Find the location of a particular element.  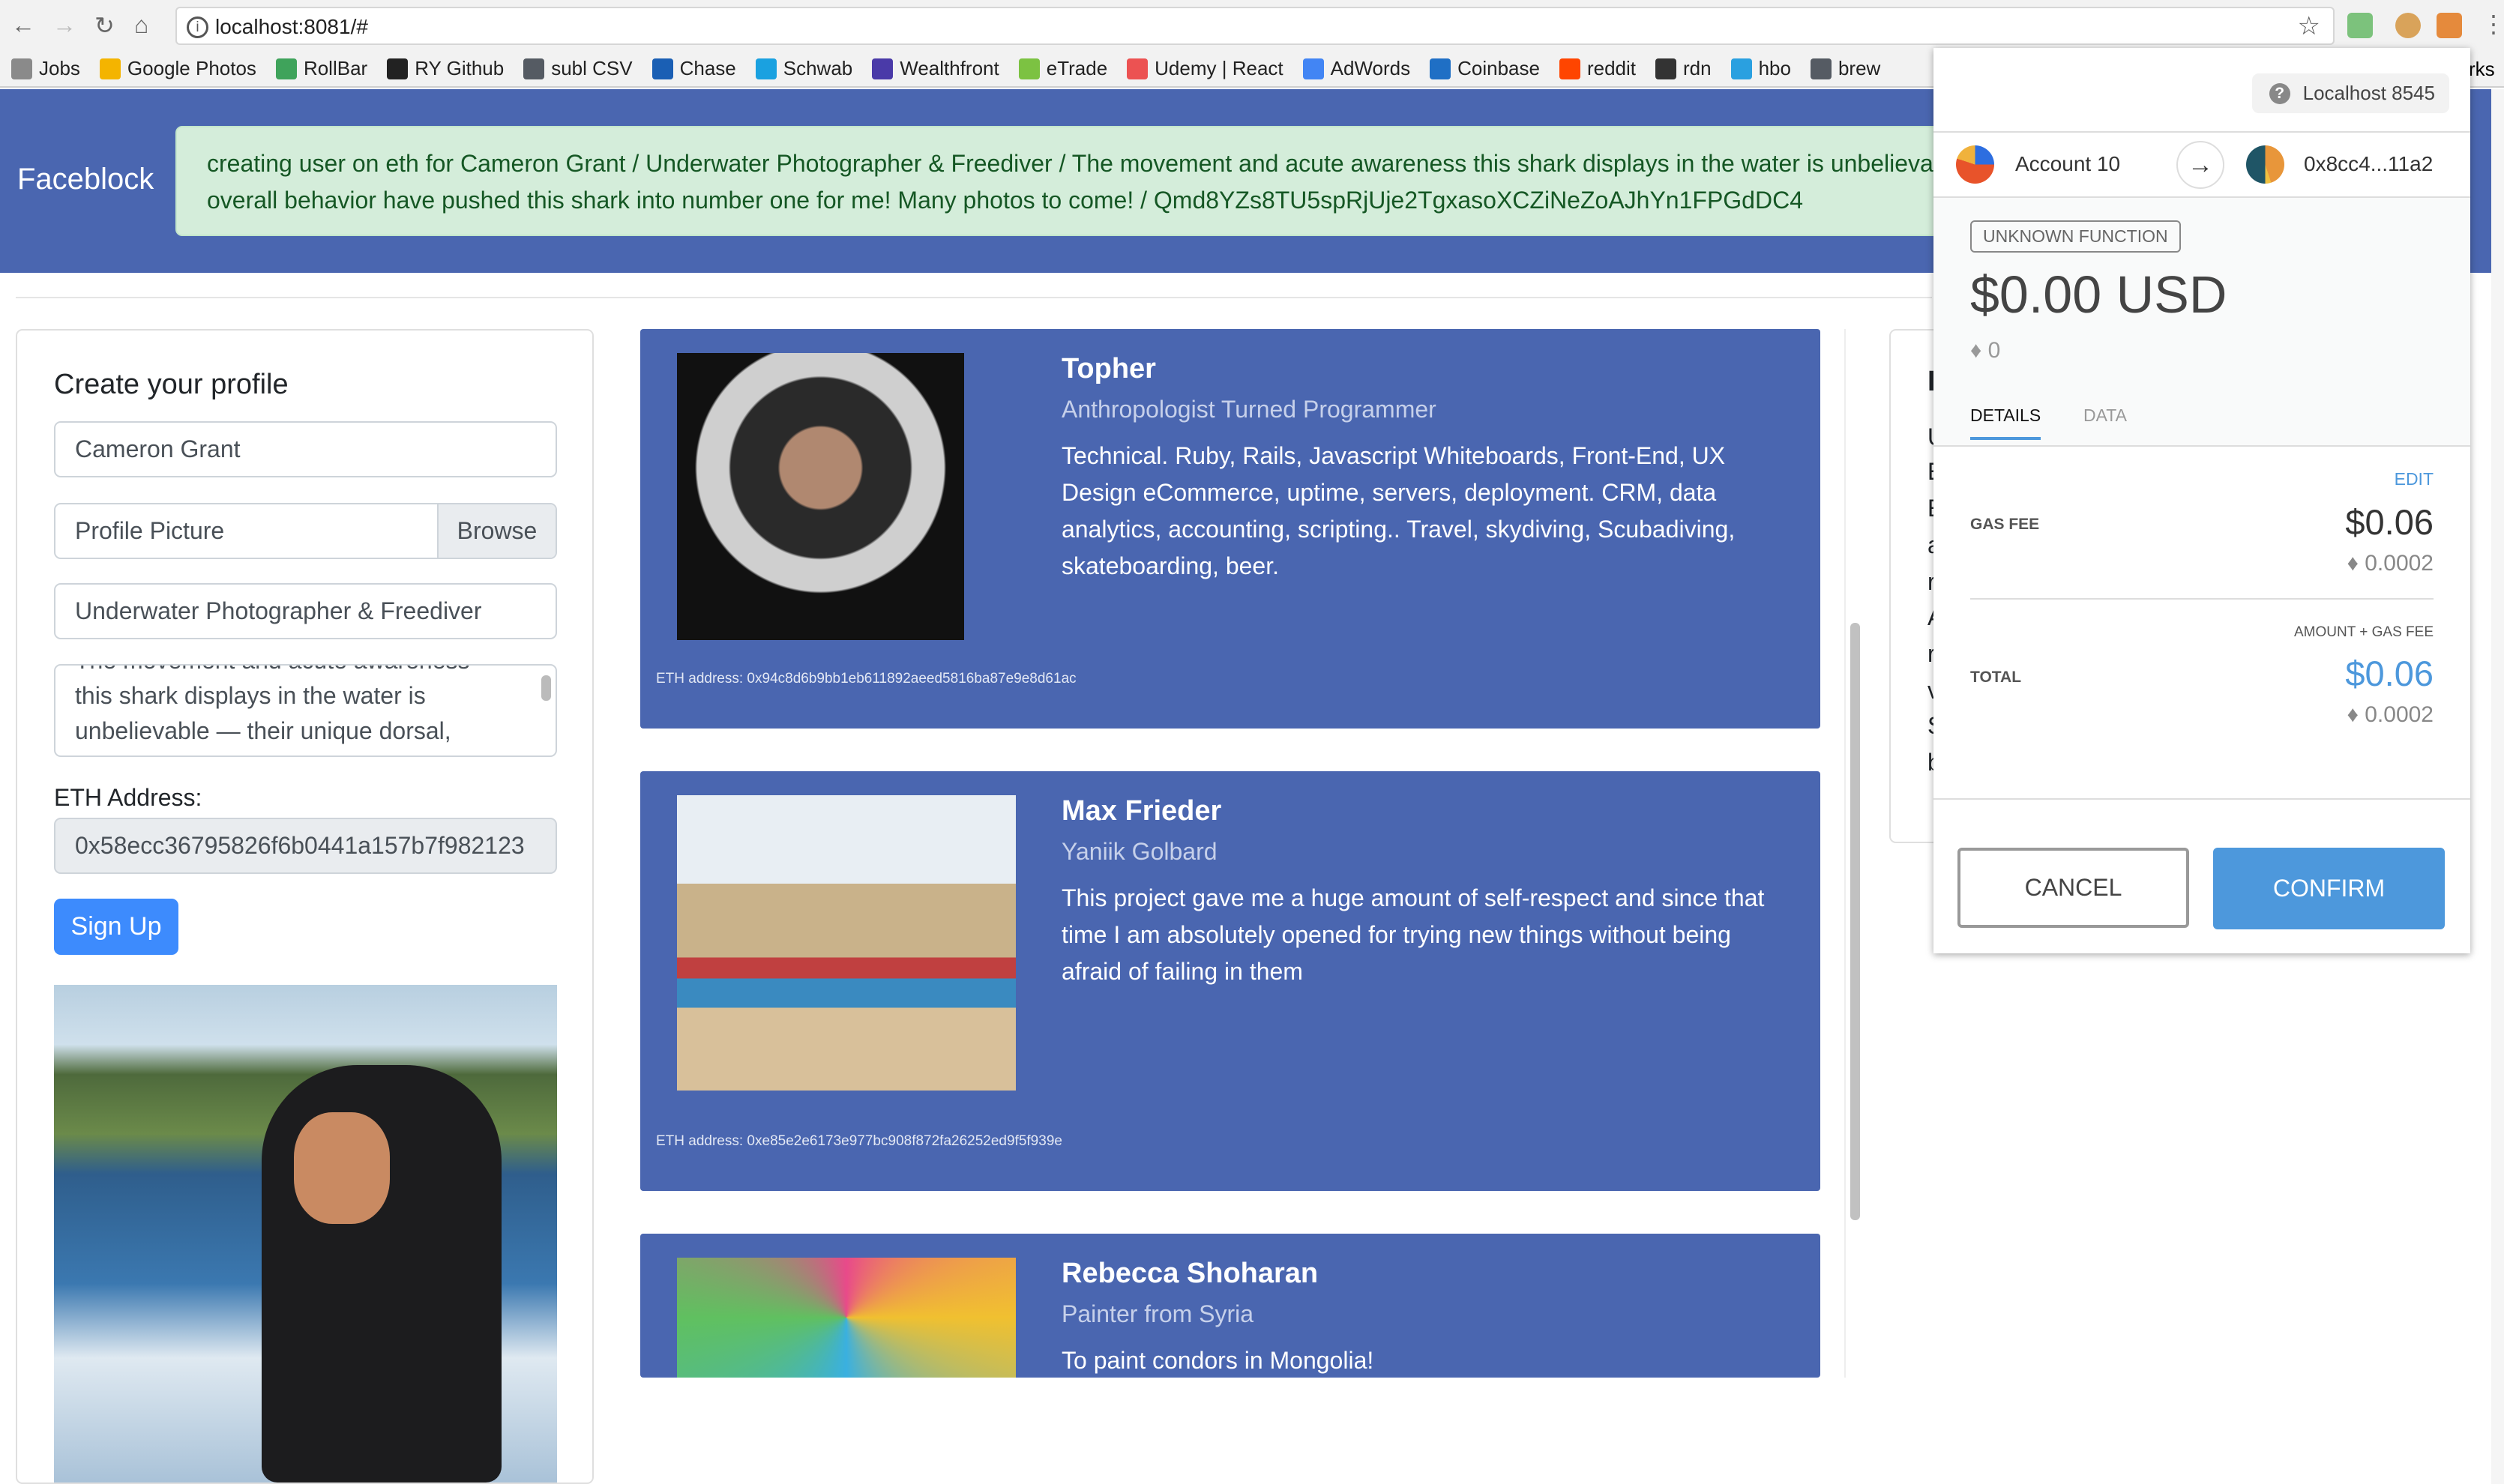

url-text: localhost:8081/# is located at coordinates (292, 27).